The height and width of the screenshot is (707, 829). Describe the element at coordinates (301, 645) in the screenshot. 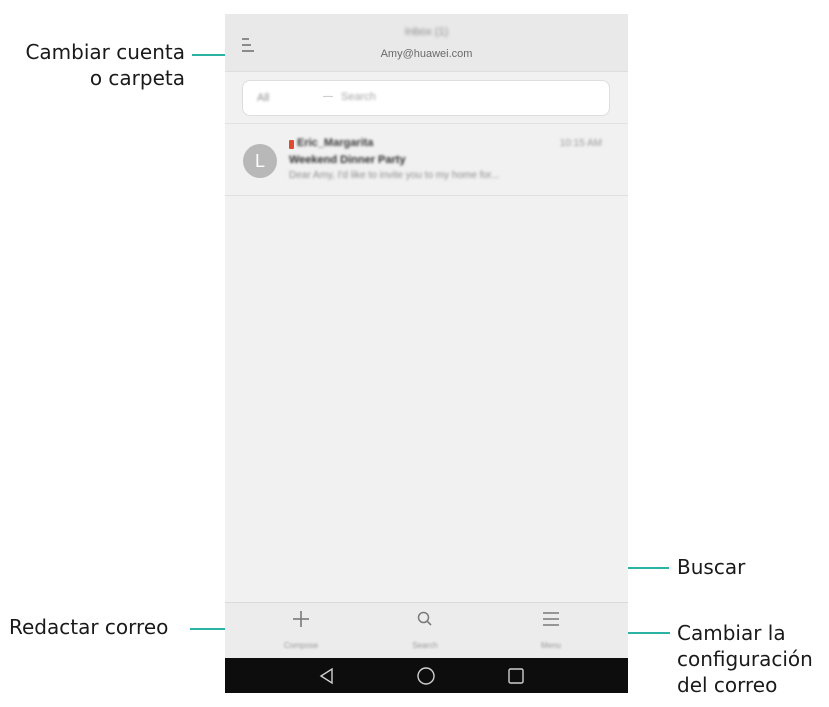

I see `compose-label: Compose` at that location.